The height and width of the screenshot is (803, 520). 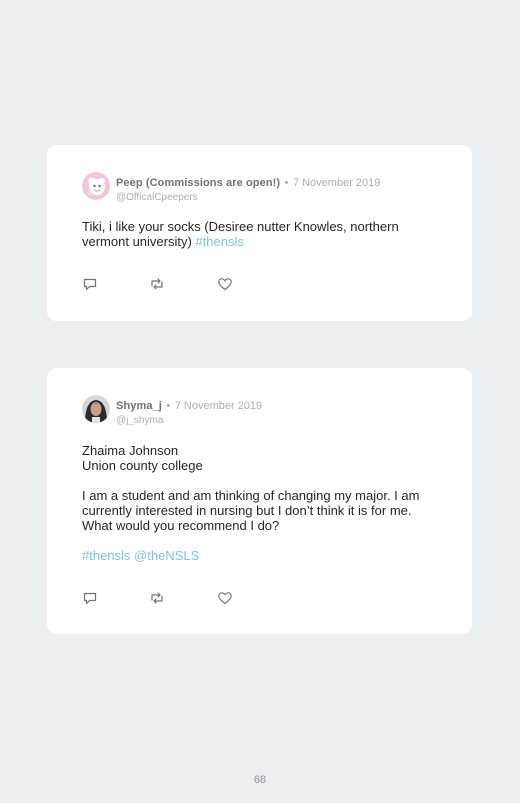 What do you see at coordinates (219, 241) in the screenshot?
I see `hashtag-link: #thensls` at bounding box center [219, 241].